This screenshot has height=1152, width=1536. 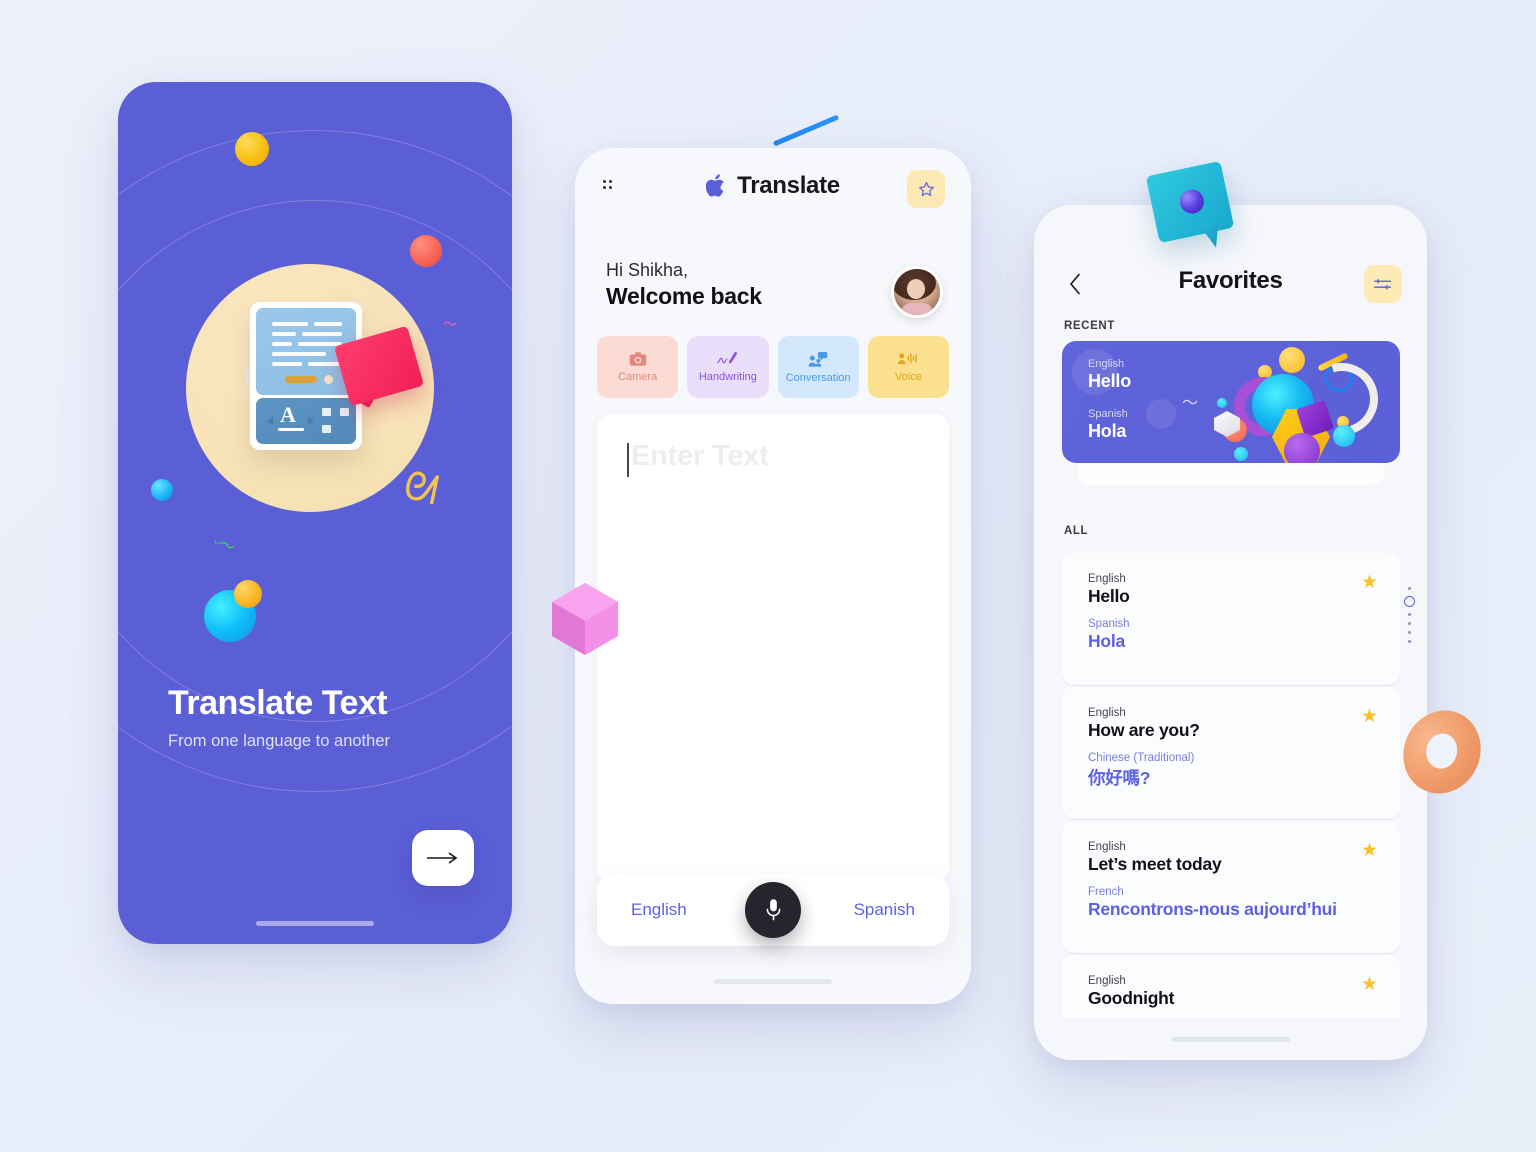 What do you see at coordinates (700, 456) in the screenshot?
I see `text-input-placeholder: Enter Text` at bounding box center [700, 456].